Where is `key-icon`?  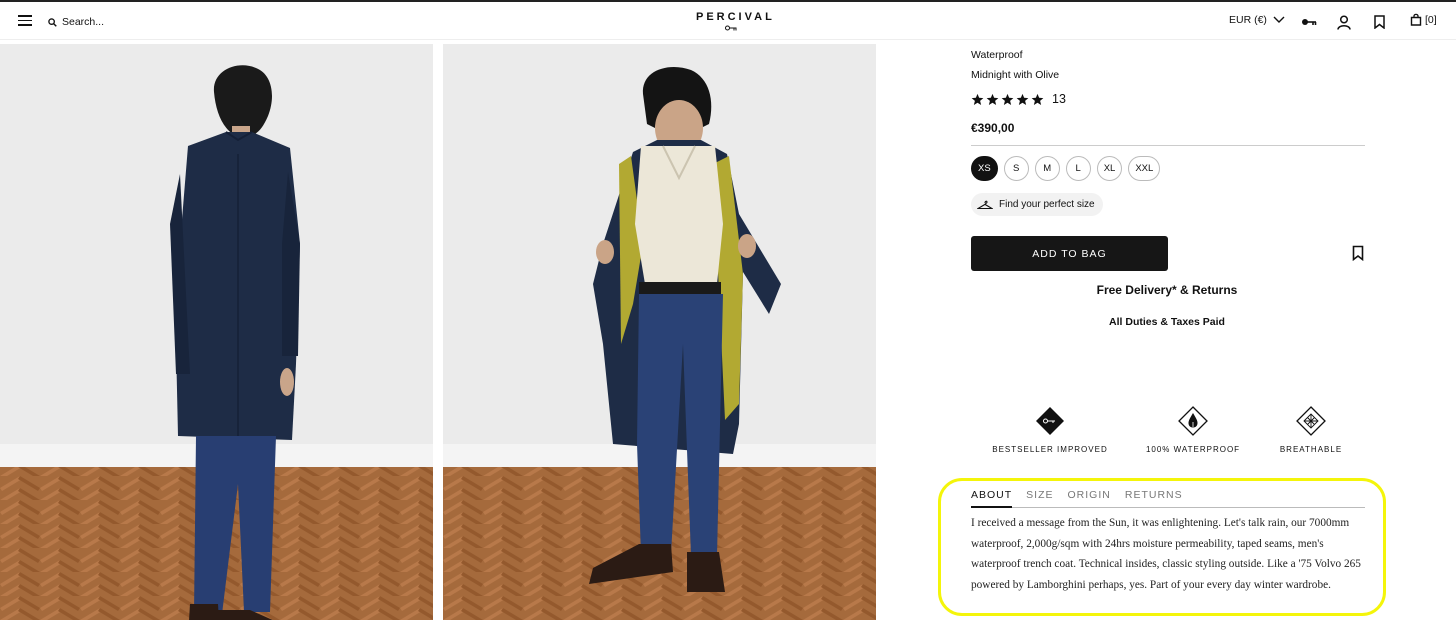
key-icon is located at coordinates (1309, 22).